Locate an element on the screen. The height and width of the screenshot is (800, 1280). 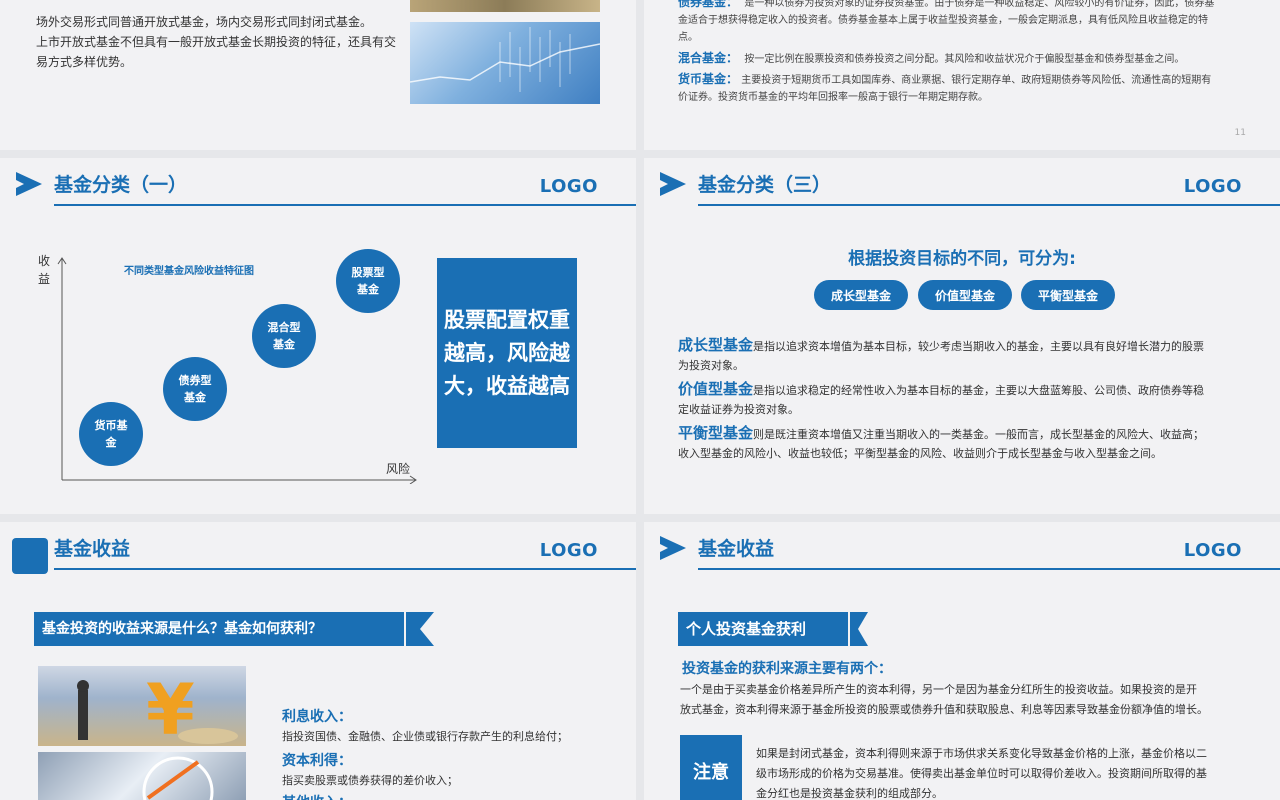
note-badge: 注意 is located at coordinates (711, 767).